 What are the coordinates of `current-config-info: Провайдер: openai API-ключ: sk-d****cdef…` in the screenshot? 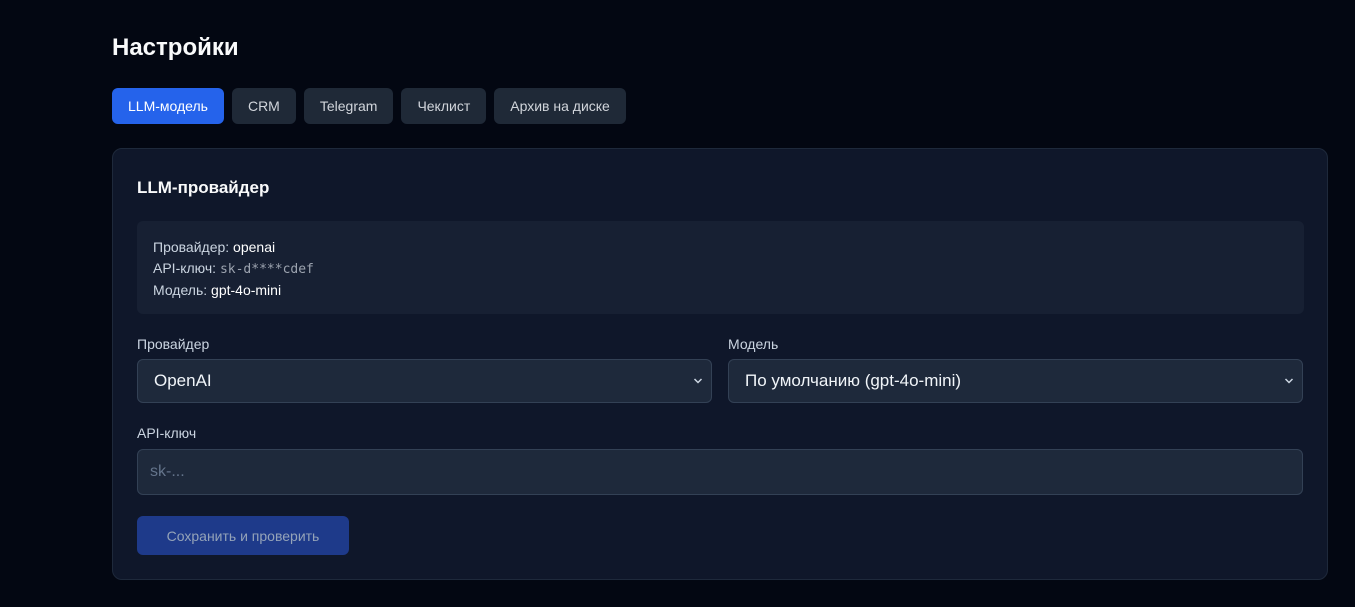 It's located at (720, 267).